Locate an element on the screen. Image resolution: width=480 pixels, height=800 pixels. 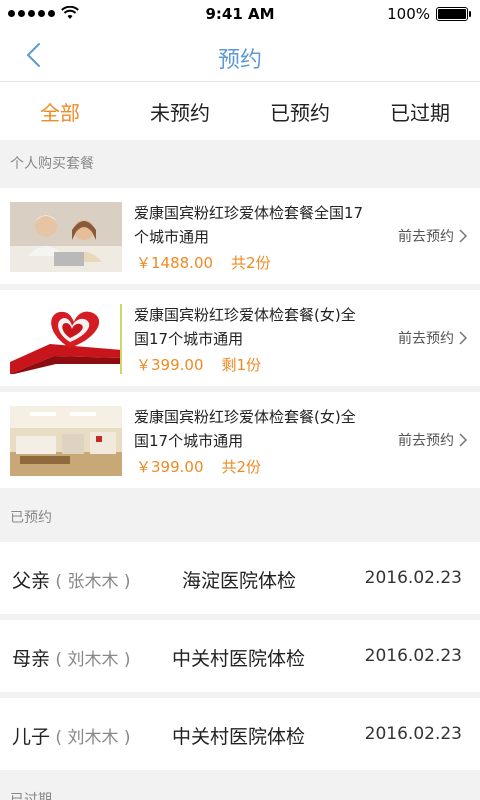
booking-person: 儿子 ( 刘木木 ) is located at coordinates (71, 737).